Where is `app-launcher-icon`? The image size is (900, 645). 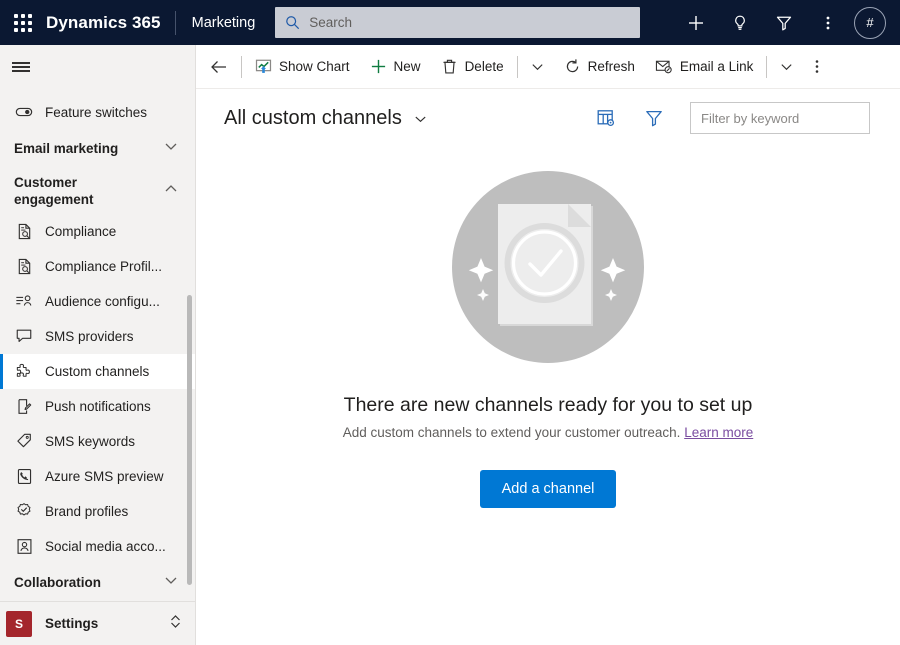 app-launcher-icon is located at coordinates (23, 22).